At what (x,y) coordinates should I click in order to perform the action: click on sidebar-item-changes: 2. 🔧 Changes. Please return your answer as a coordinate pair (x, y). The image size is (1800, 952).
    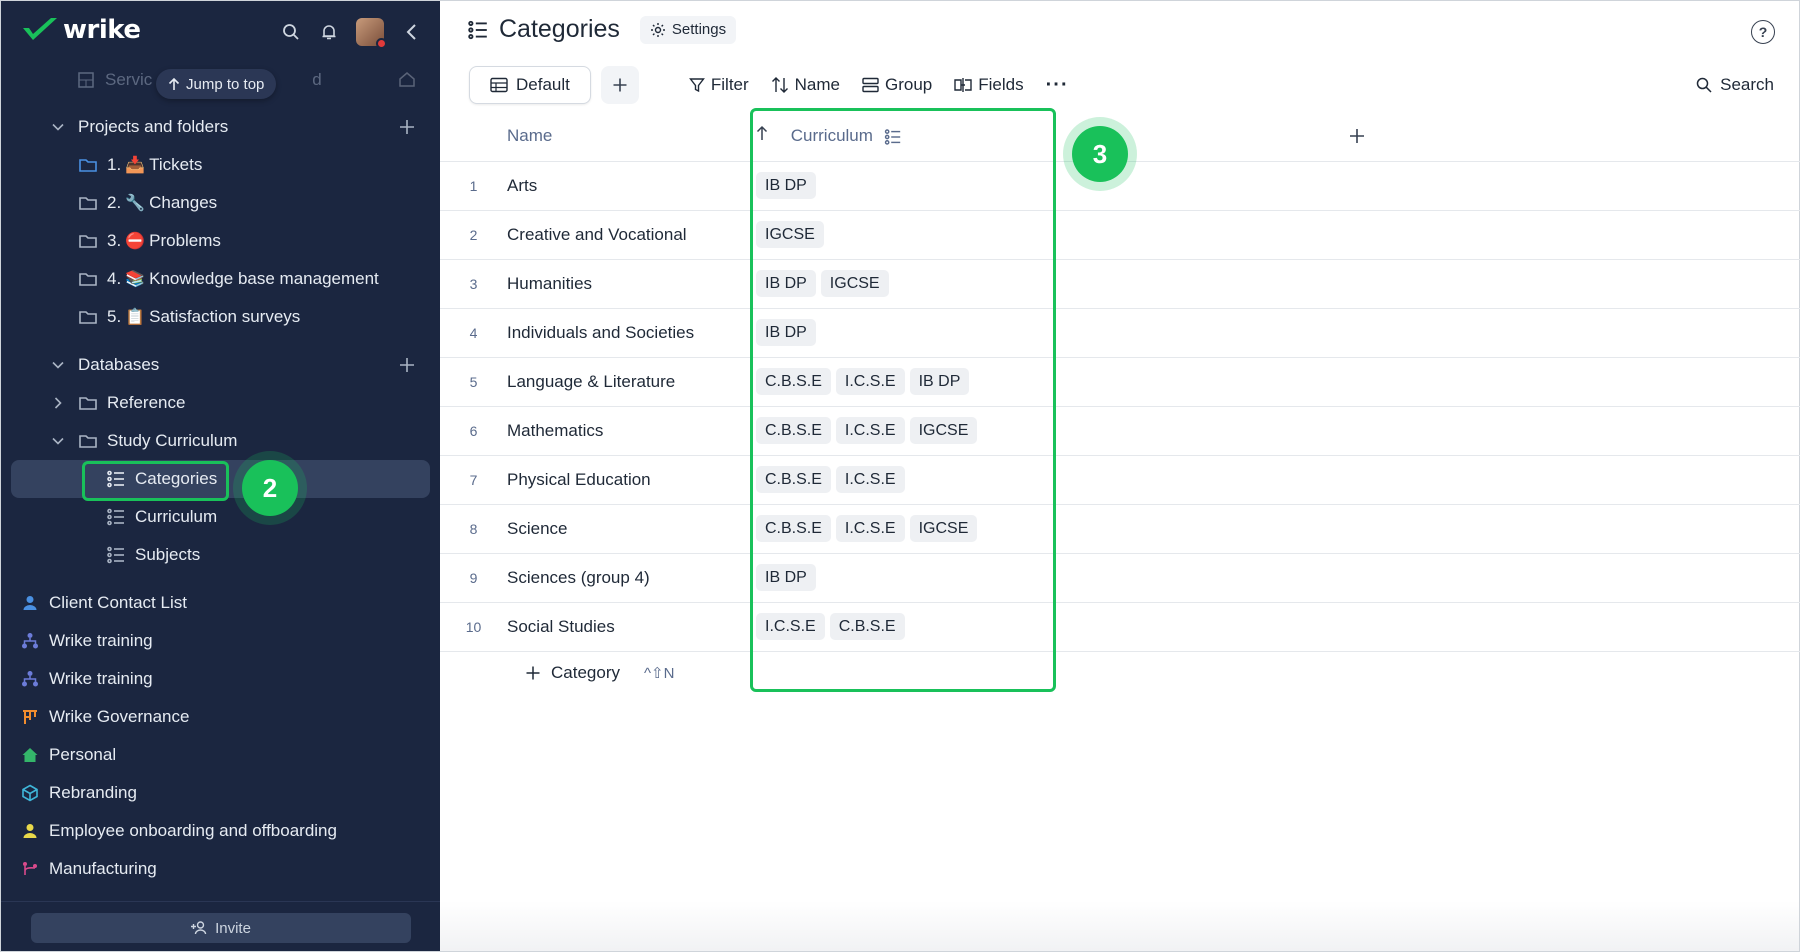
    Looking at the image, I should click on (220, 203).